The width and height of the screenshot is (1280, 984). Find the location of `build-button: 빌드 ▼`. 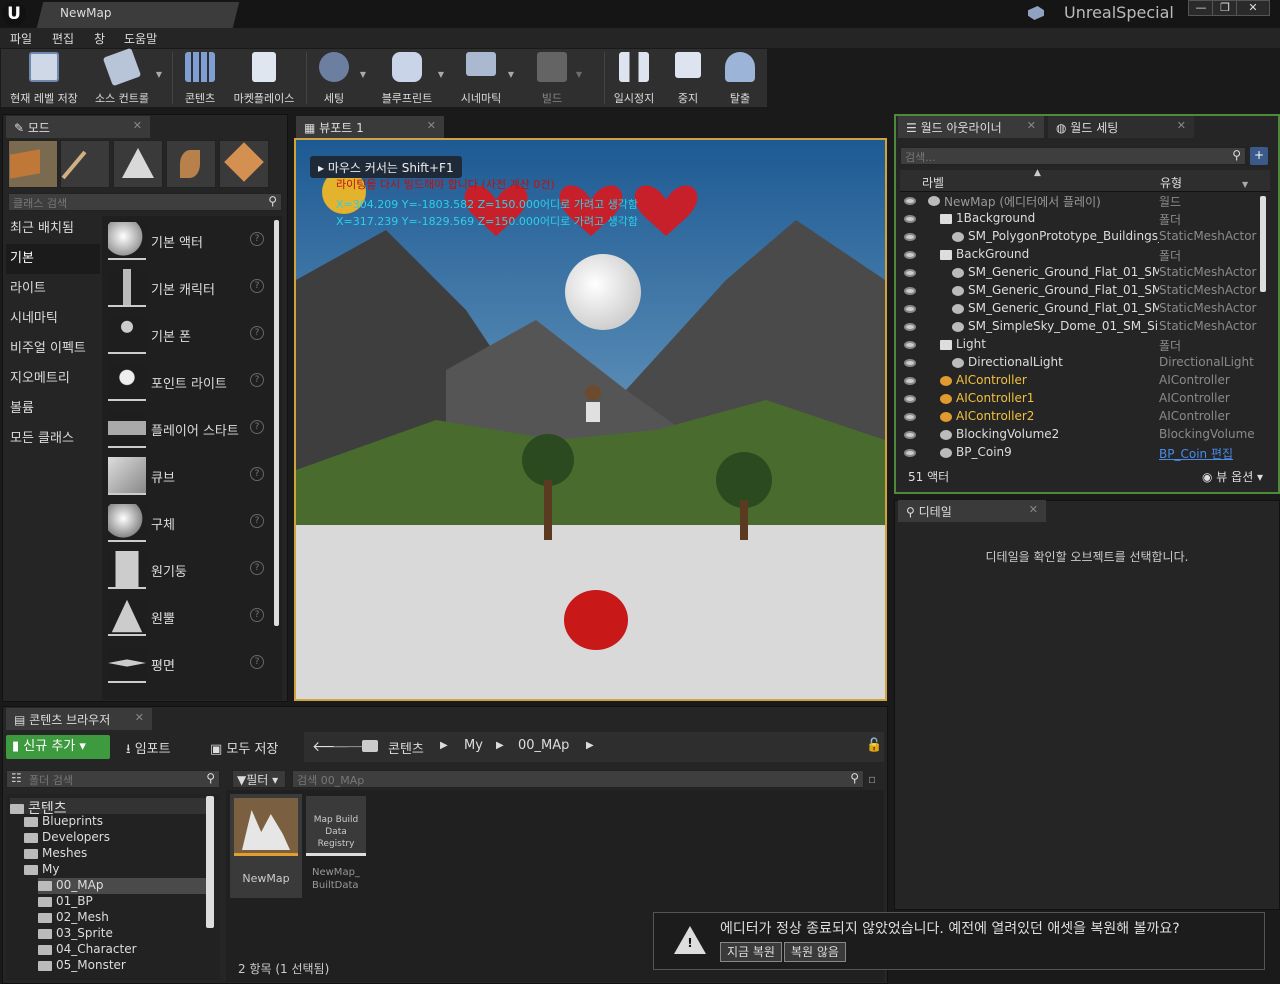

build-button: 빌드 ▼ is located at coordinates (557, 78).